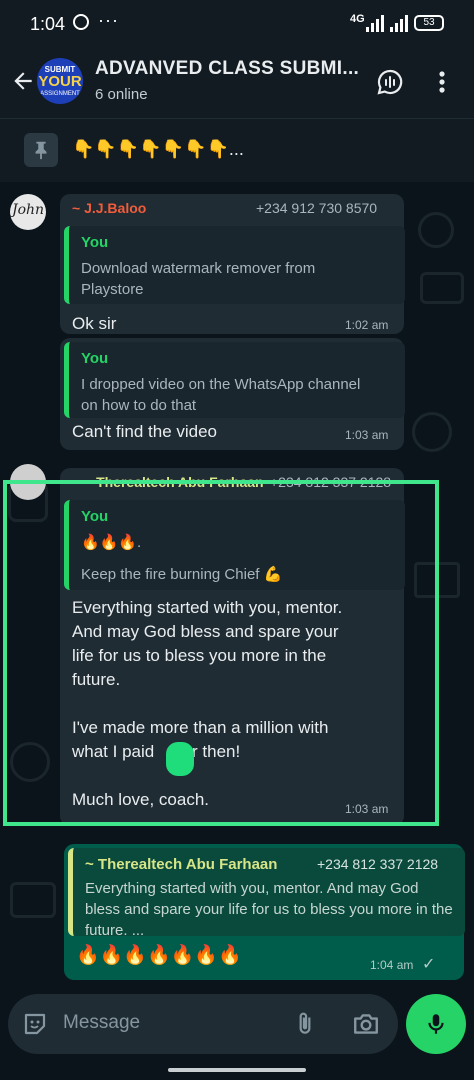 The height and width of the screenshot is (1080, 474). I want to click on sender-phone: +234 912 730 8570, so click(317, 208).